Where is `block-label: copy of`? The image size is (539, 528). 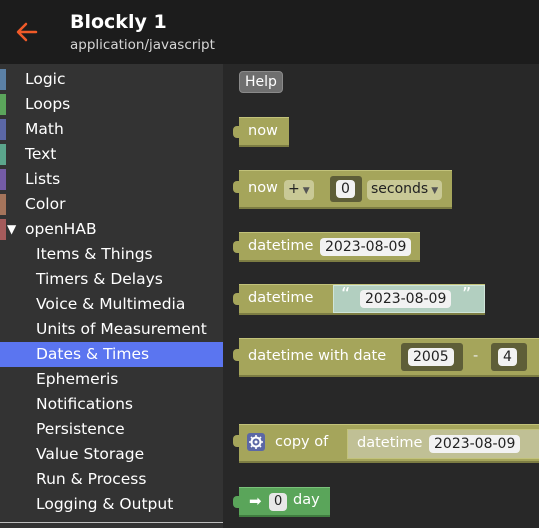
block-label: copy of is located at coordinates (302, 442).